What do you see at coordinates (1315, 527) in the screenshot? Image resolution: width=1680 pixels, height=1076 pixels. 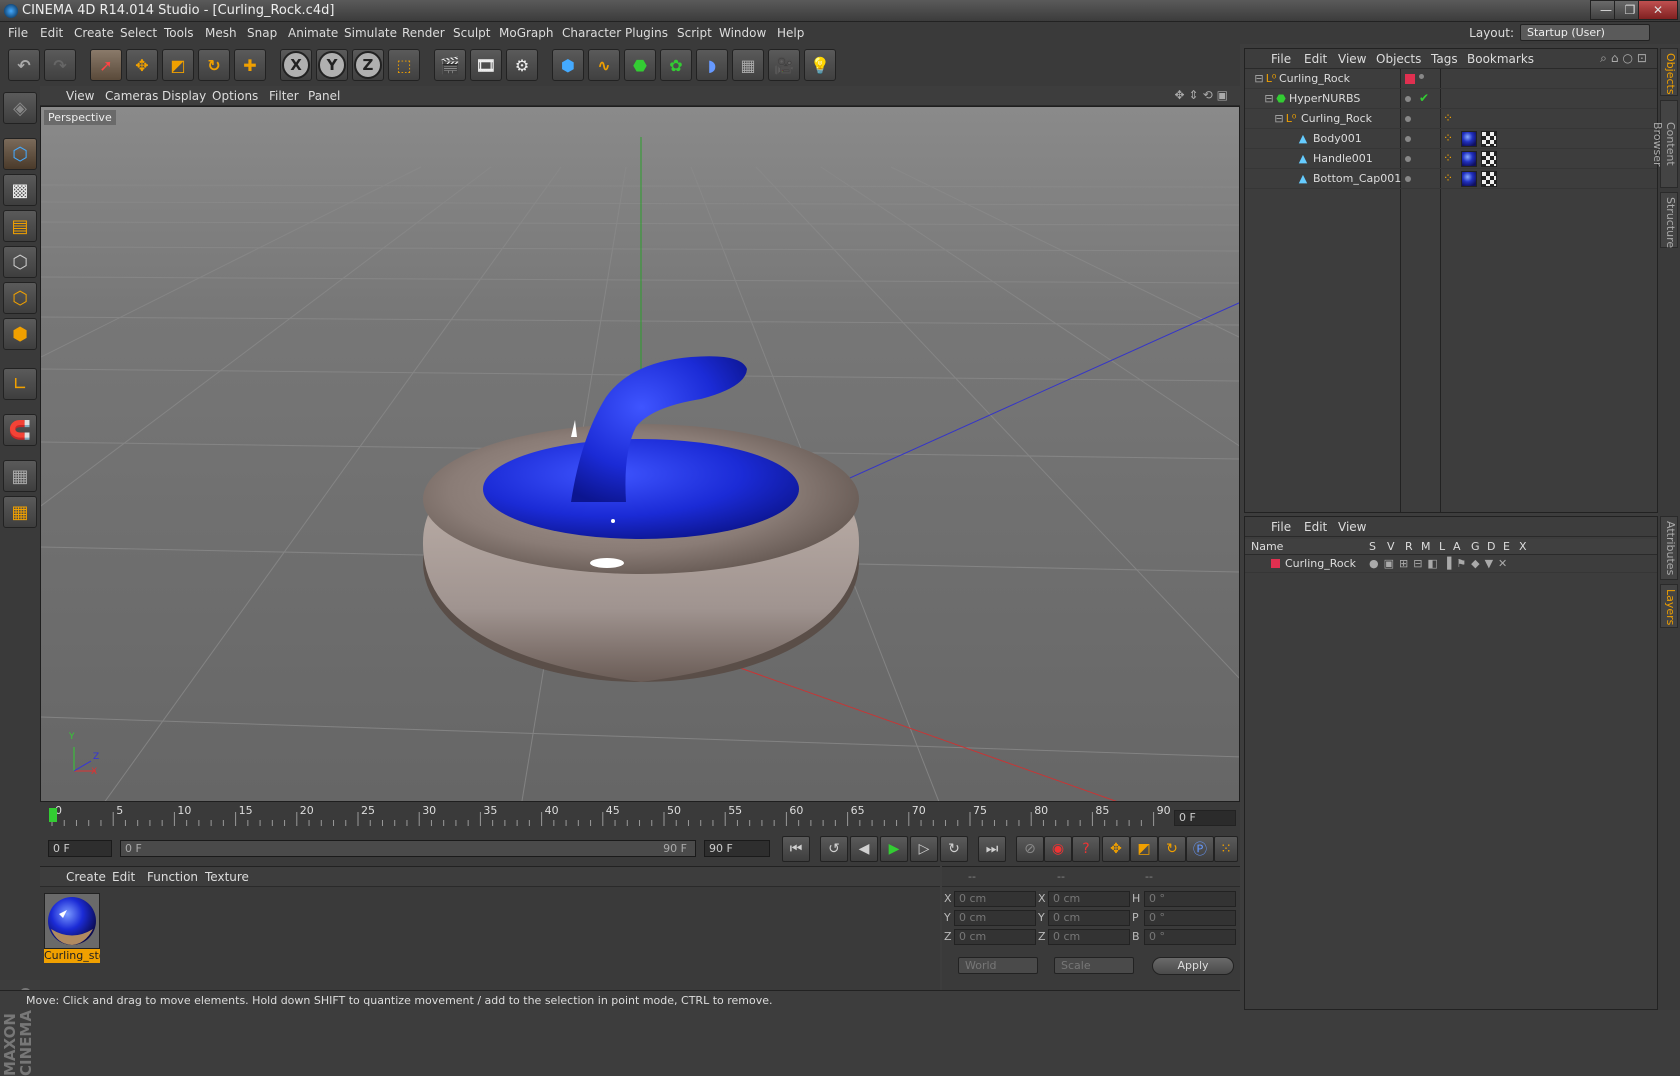 I see `layers-menu-edit: Edit` at bounding box center [1315, 527].